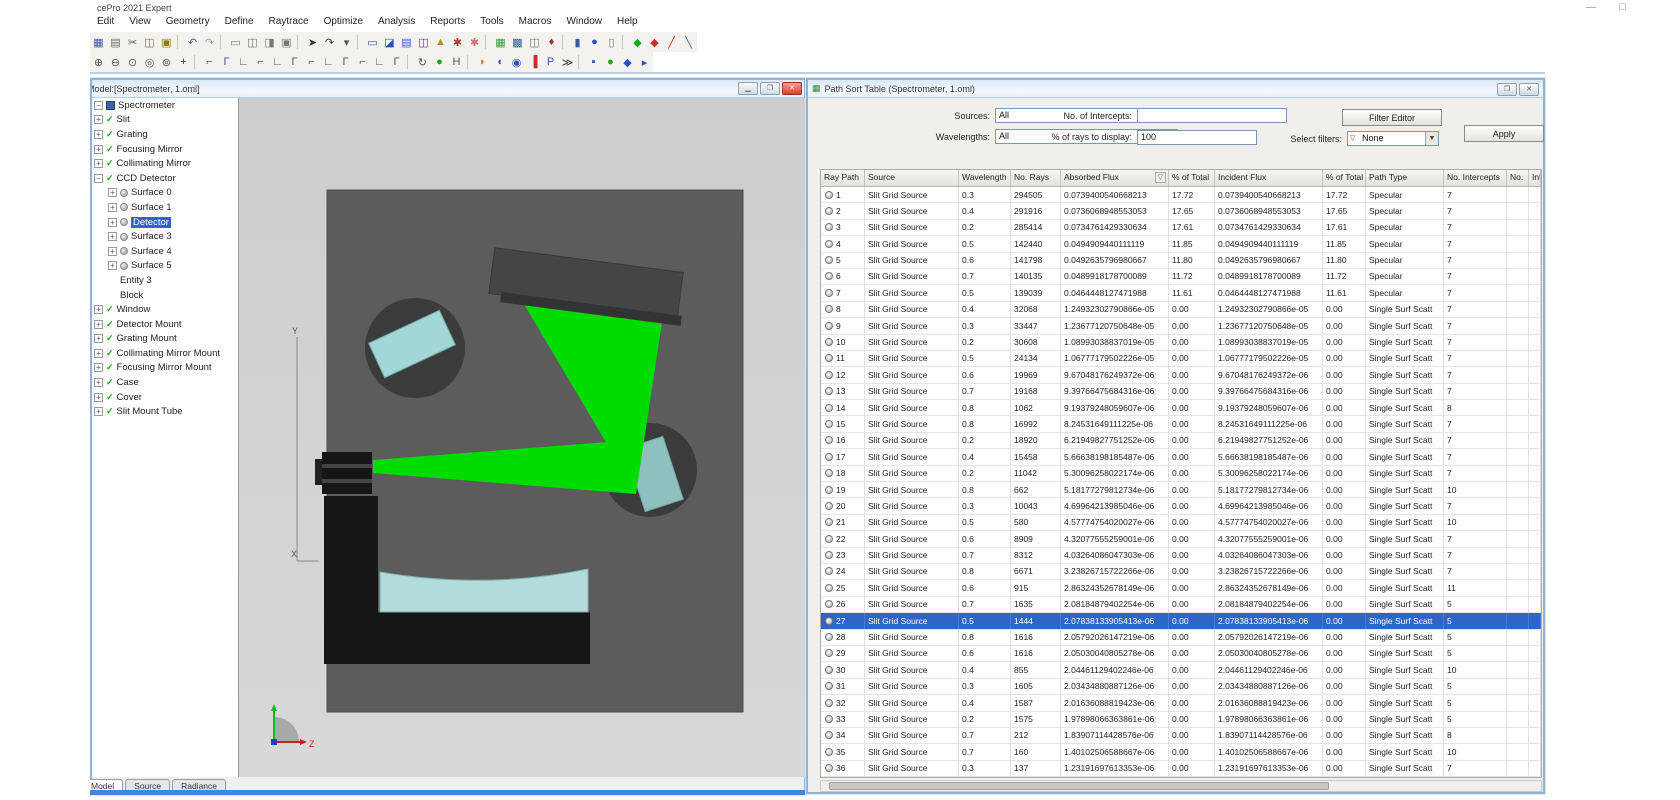  What do you see at coordinates (1535, 178) in the screenshot?
I see `column-header-int: Int` at bounding box center [1535, 178].